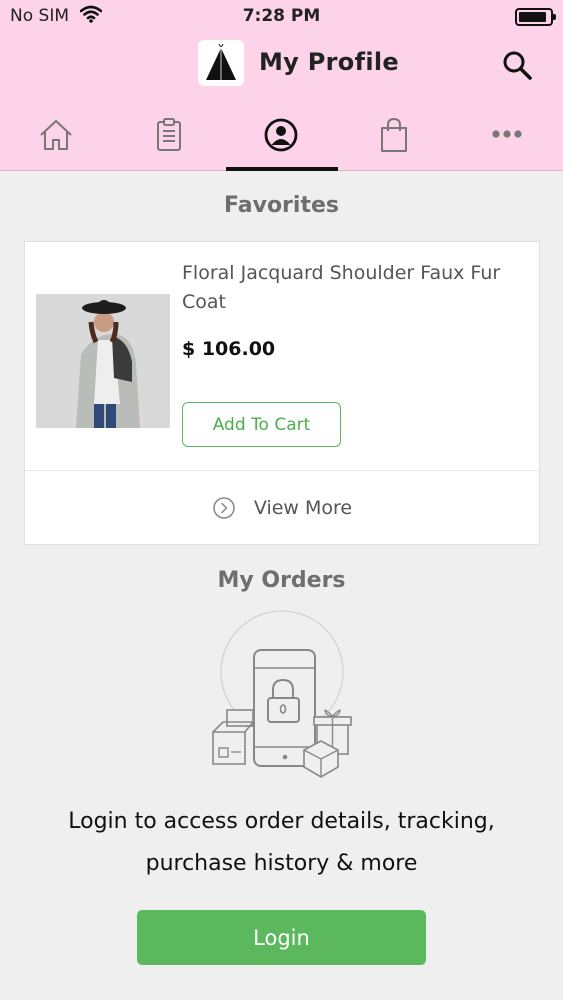 This screenshot has width=563, height=1000. What do you see at coordinates (532, 17) in the screenshot?
I see `battery-fill` at bounding box center [532, 17].